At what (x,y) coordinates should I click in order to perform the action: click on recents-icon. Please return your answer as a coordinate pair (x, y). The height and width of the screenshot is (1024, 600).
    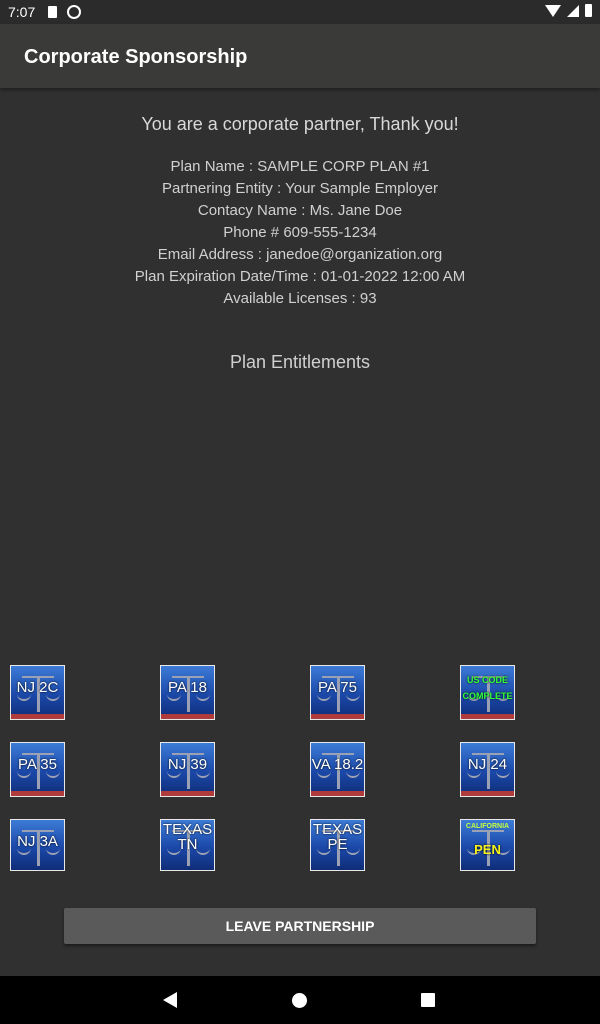
    Looking at the image, I should click on (428, 1000).